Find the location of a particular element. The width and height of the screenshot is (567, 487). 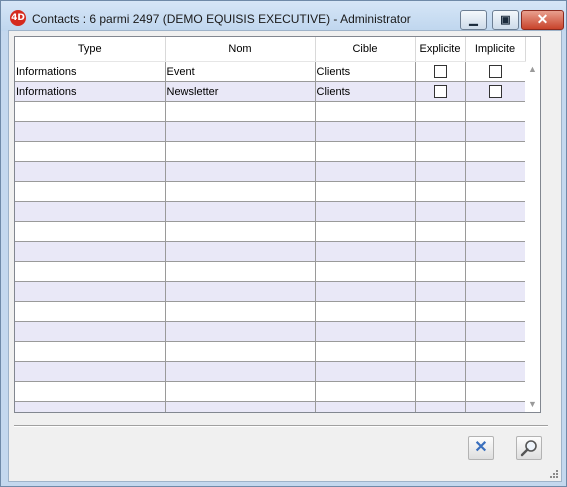

cancel-button: ✕ is located at coordinates (481, 448).